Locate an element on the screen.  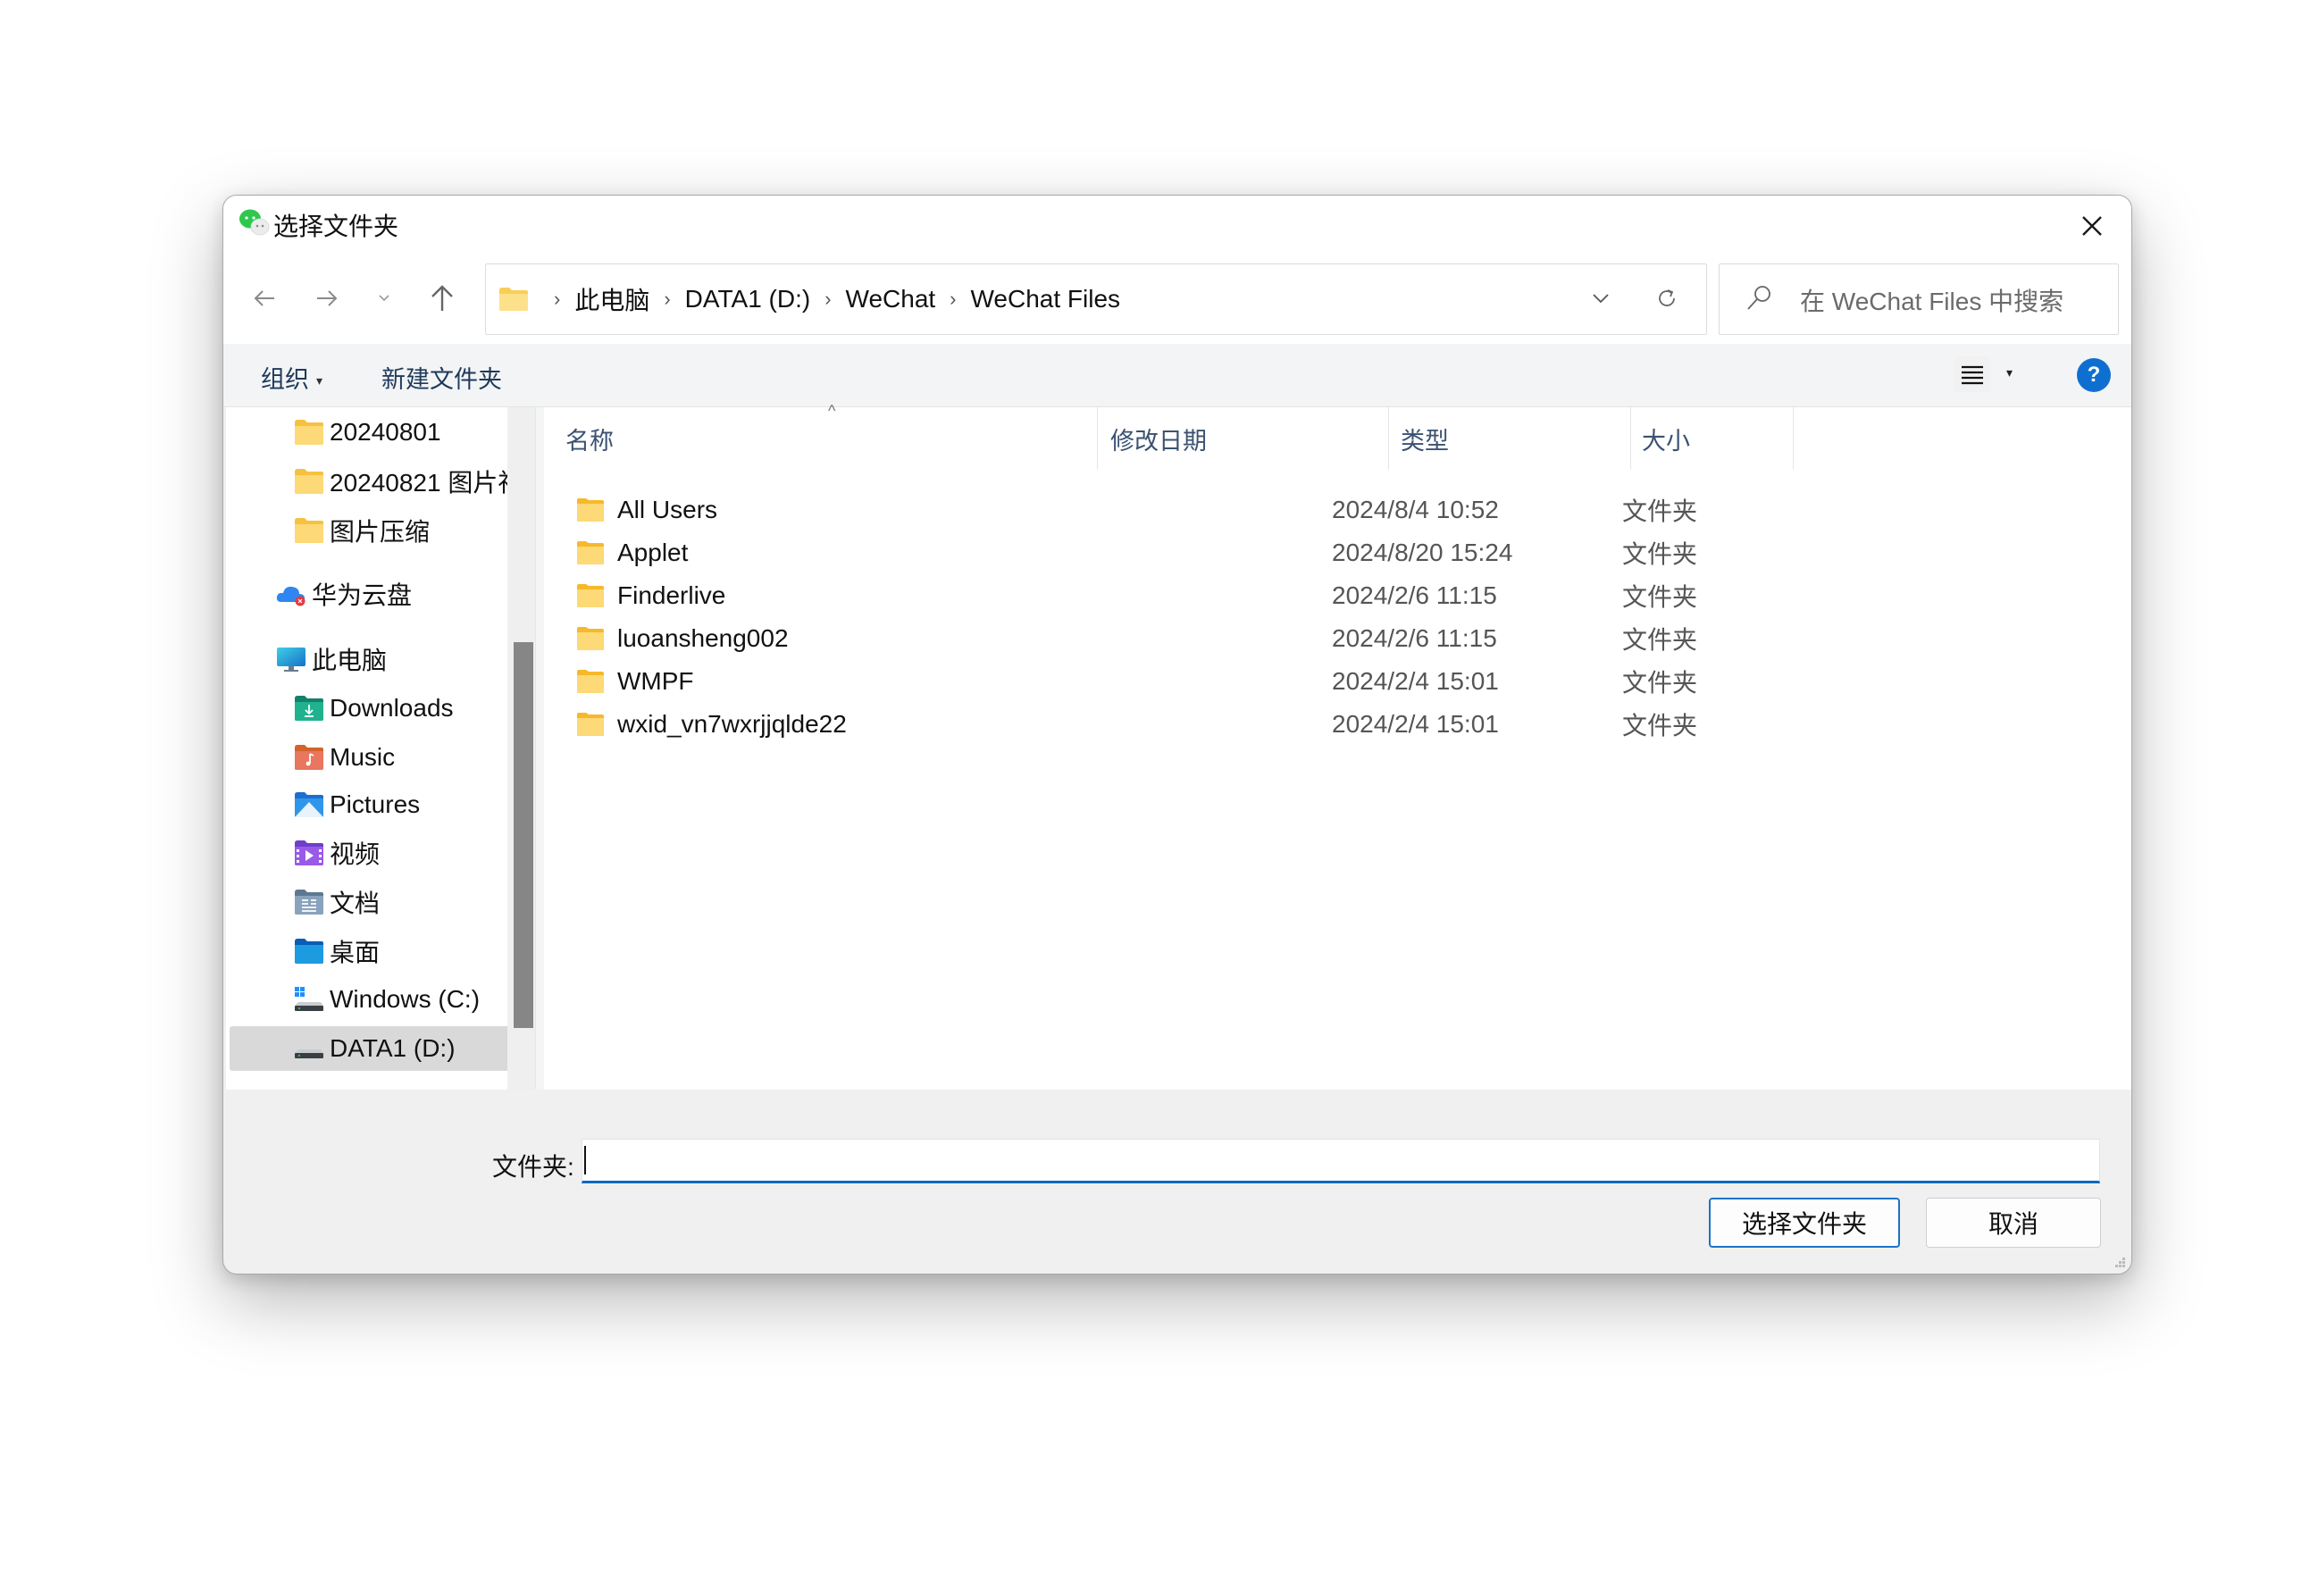
resize-grip-icon is located at coordinates (2119, 1262).